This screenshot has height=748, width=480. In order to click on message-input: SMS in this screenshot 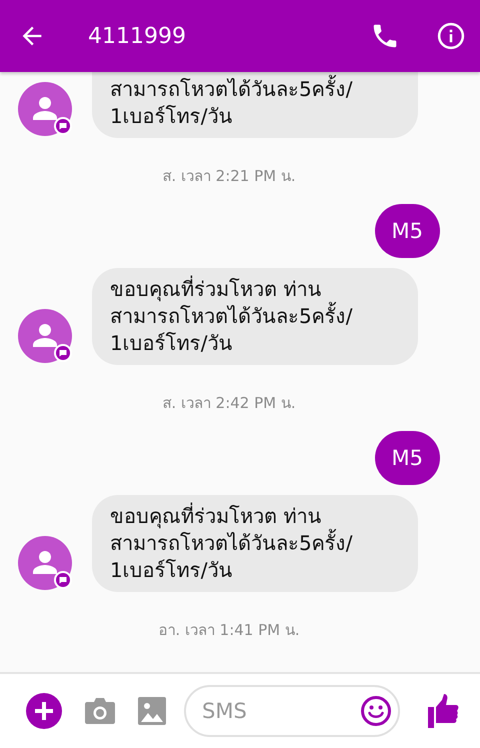, I will do `click(292, 711)`.